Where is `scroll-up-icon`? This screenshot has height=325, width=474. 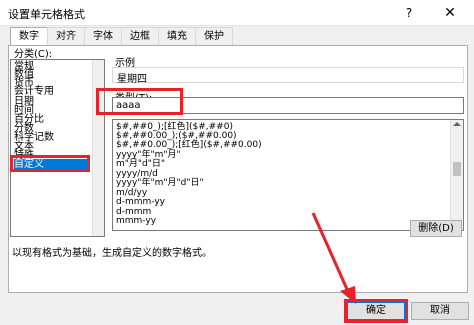 scroll-up-icon is located at coordinates (457, 124).